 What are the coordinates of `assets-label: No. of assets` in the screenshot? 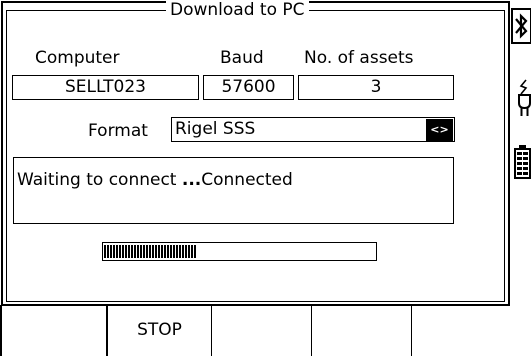 It's located at (359, 58).